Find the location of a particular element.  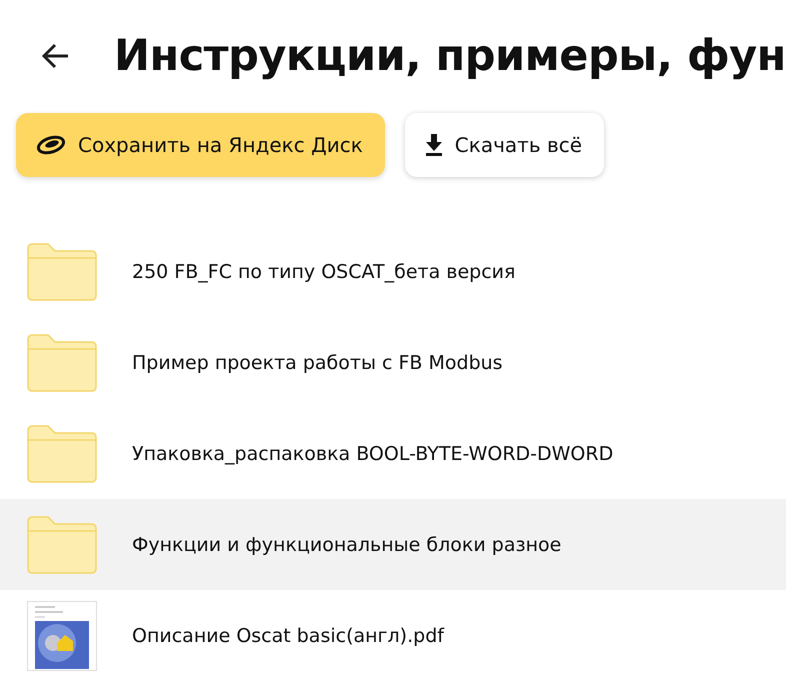

file-list-row: 250 FB_FC по типу OSCAT_бета версия is located at coordinates (393, 271).